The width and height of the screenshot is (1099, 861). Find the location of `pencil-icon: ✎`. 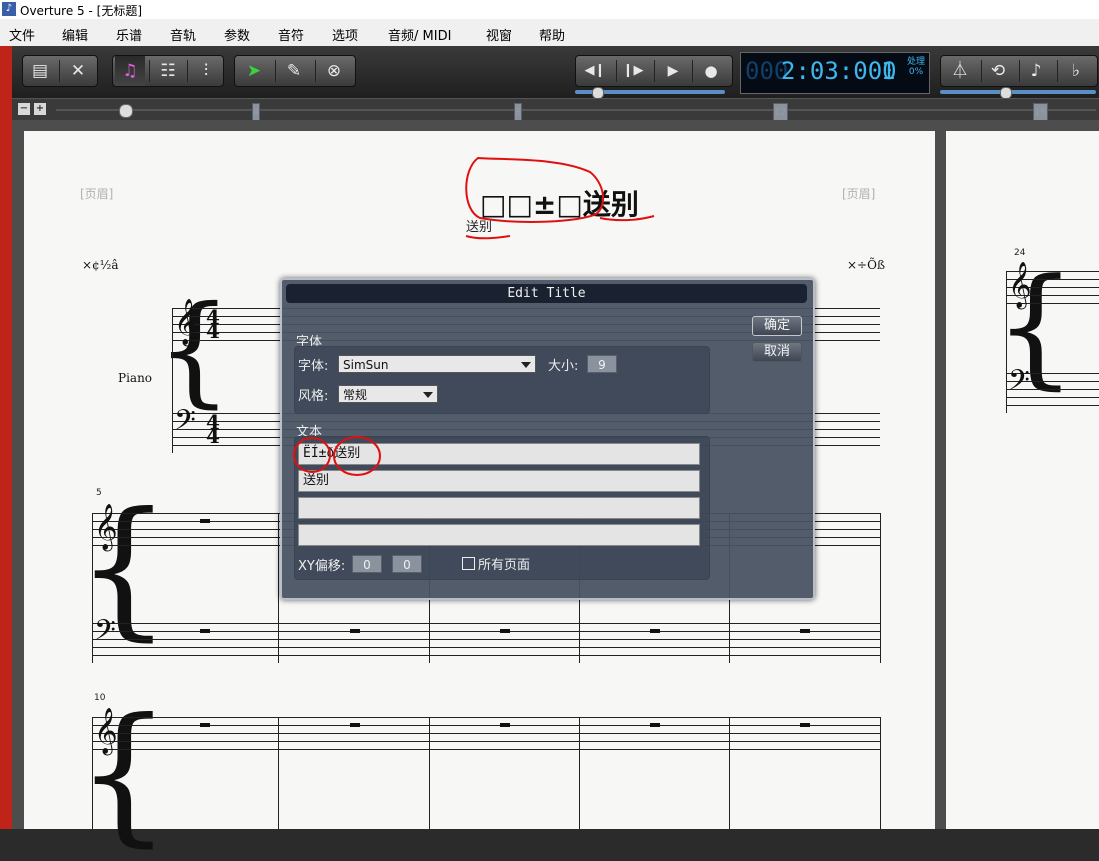

pencil-icon: ✎ is located at coordinates (294, 71).